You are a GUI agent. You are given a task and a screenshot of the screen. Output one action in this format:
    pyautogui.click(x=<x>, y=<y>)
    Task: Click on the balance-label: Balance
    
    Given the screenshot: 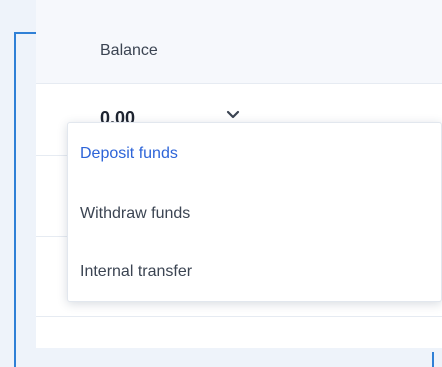 What is the action you would take?
    pyautogui.click(x=129, y=50)
    